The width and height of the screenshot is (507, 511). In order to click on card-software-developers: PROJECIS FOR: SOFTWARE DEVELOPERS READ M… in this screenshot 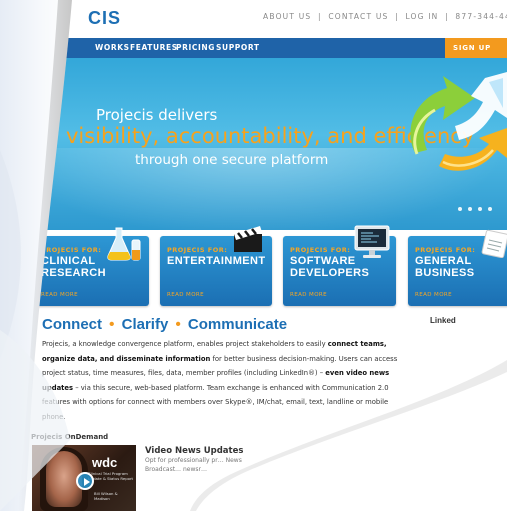, I will do `click(339, 265)`.